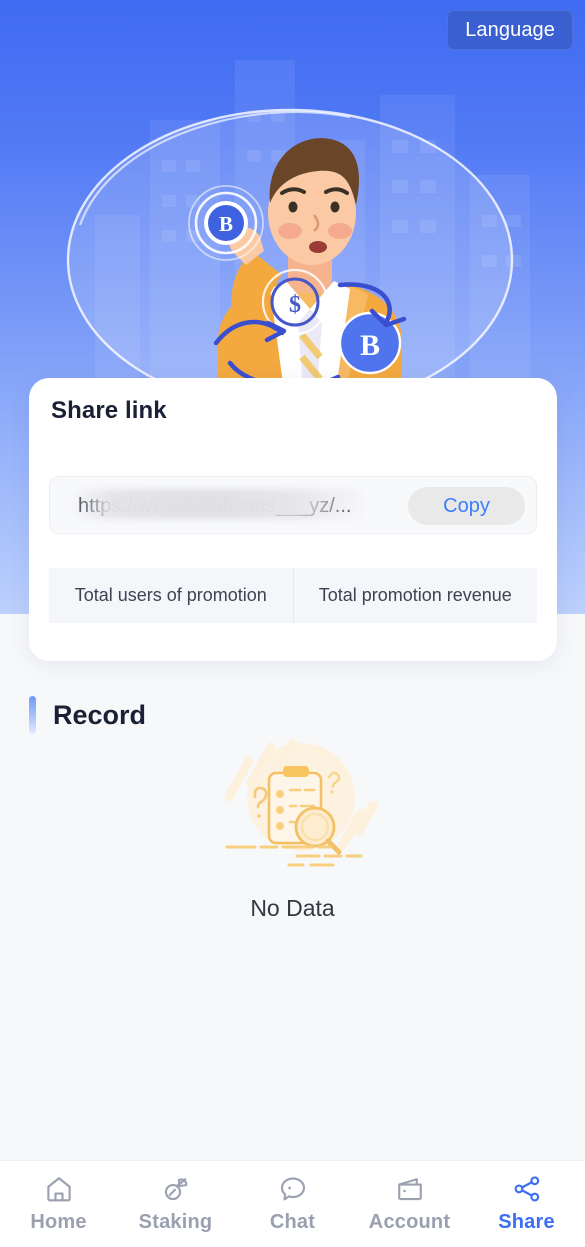  What do you see at coordinates (292, 908) in the screenshot?
I see `no-data-label: No Data` at bounding box center [292, 908].